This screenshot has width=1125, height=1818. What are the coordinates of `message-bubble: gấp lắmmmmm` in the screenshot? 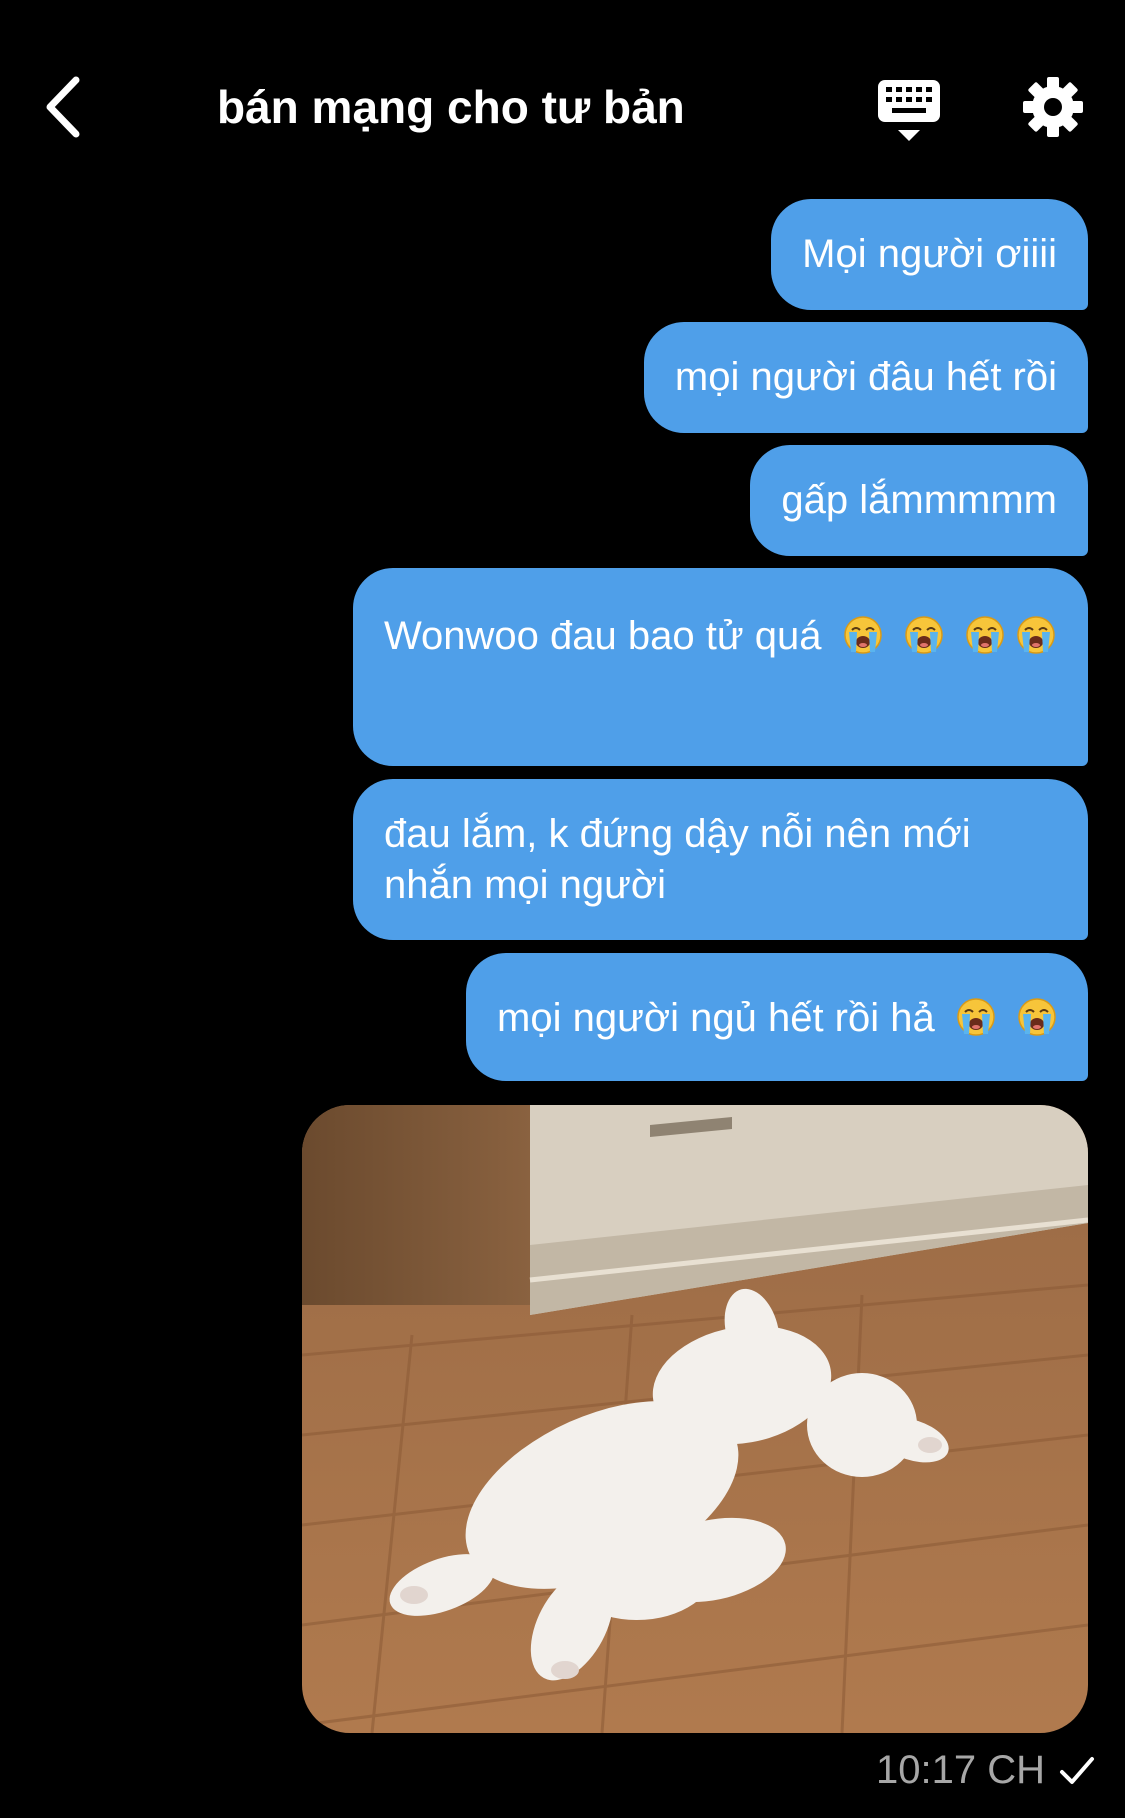 It's located at (919, 500).